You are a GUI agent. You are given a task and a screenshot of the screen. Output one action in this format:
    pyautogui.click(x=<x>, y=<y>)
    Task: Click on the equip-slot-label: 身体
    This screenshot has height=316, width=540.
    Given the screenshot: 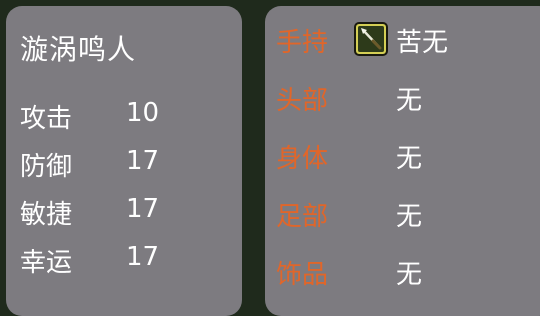 What is the action you would take?
    pyautogui.click(x=302, y=159)
    